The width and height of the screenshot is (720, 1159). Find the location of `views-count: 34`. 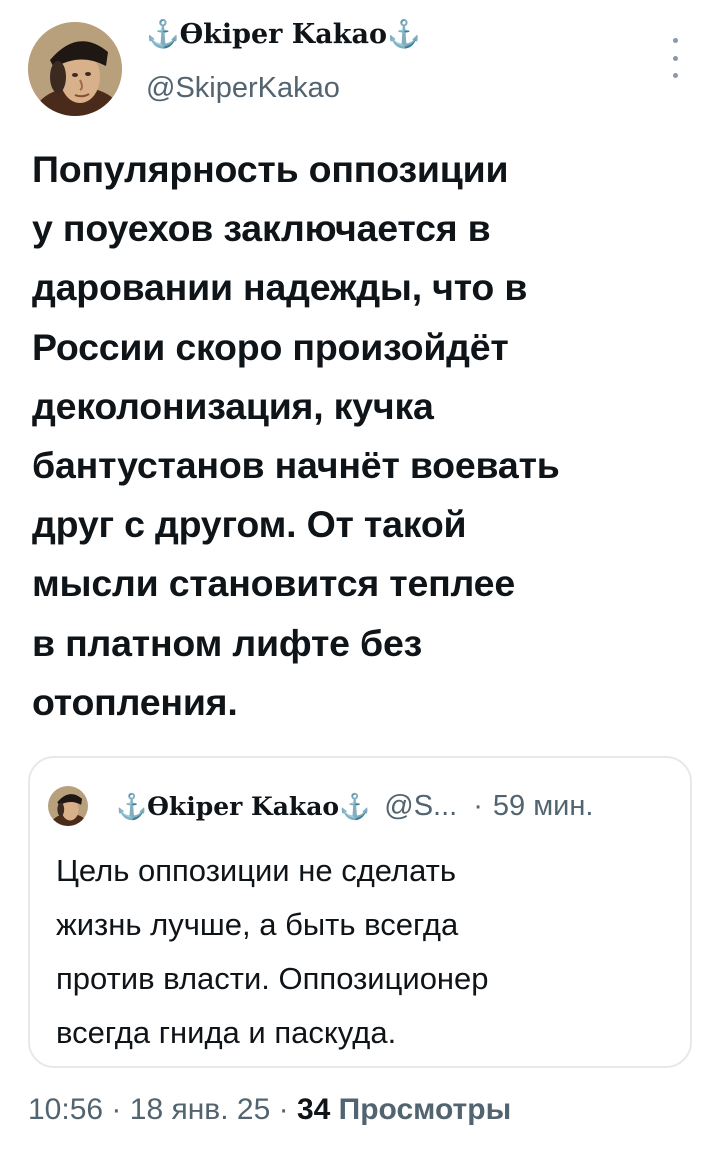

views-count: 34 is located at coordinates (313, 1109).